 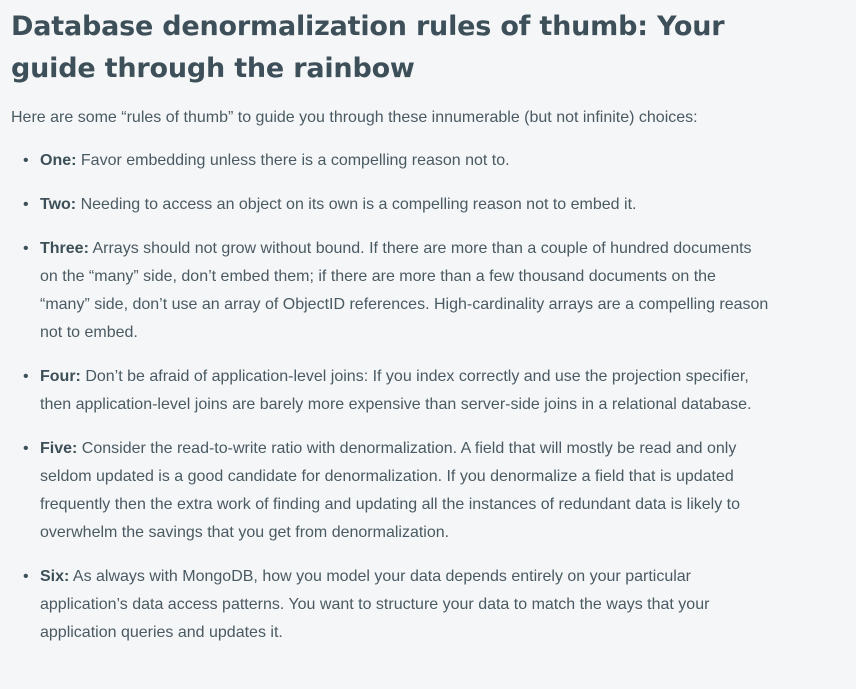 I want to click on rule-label: Four:, so click(x=60, y=376).